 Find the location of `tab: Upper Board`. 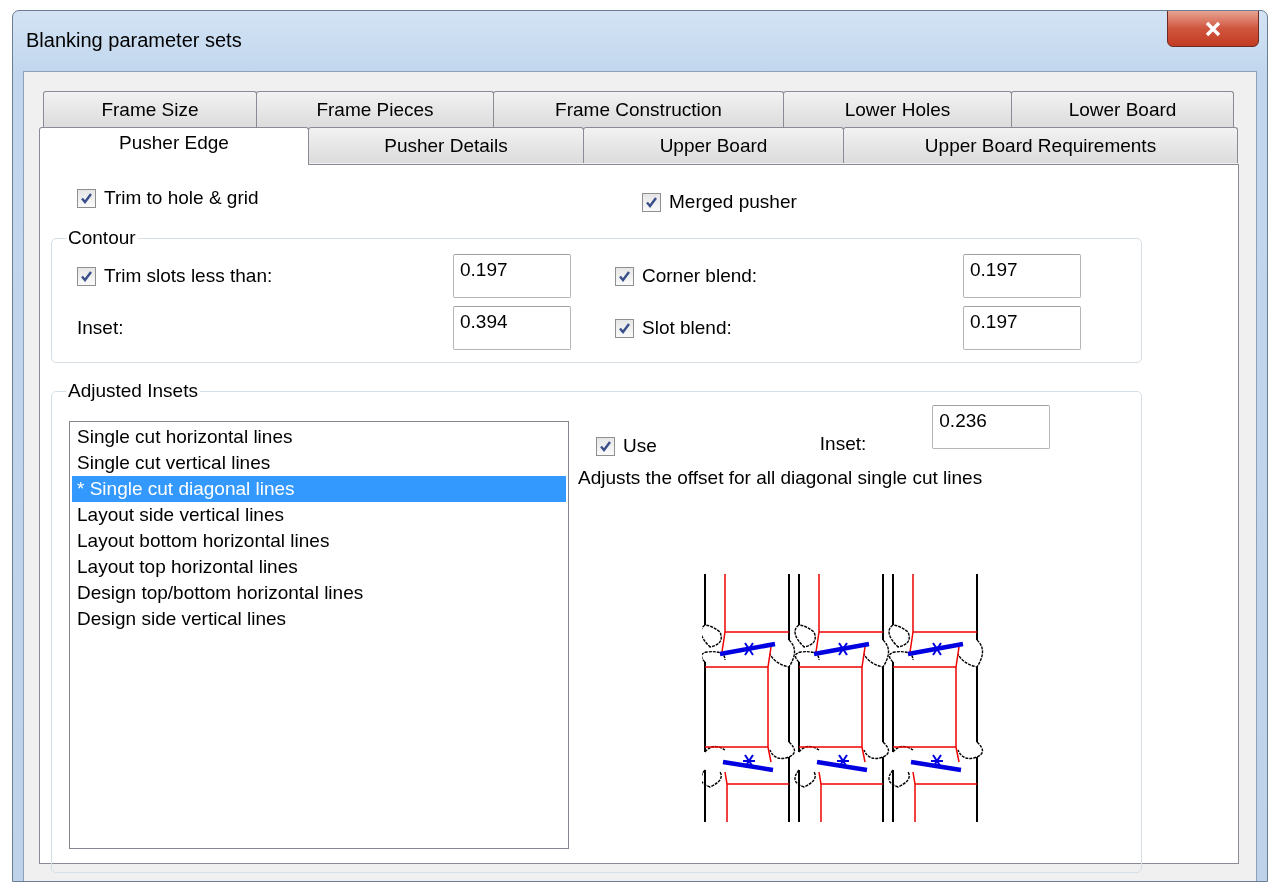

tab: Upper Board is located at coordinates (713, 145).